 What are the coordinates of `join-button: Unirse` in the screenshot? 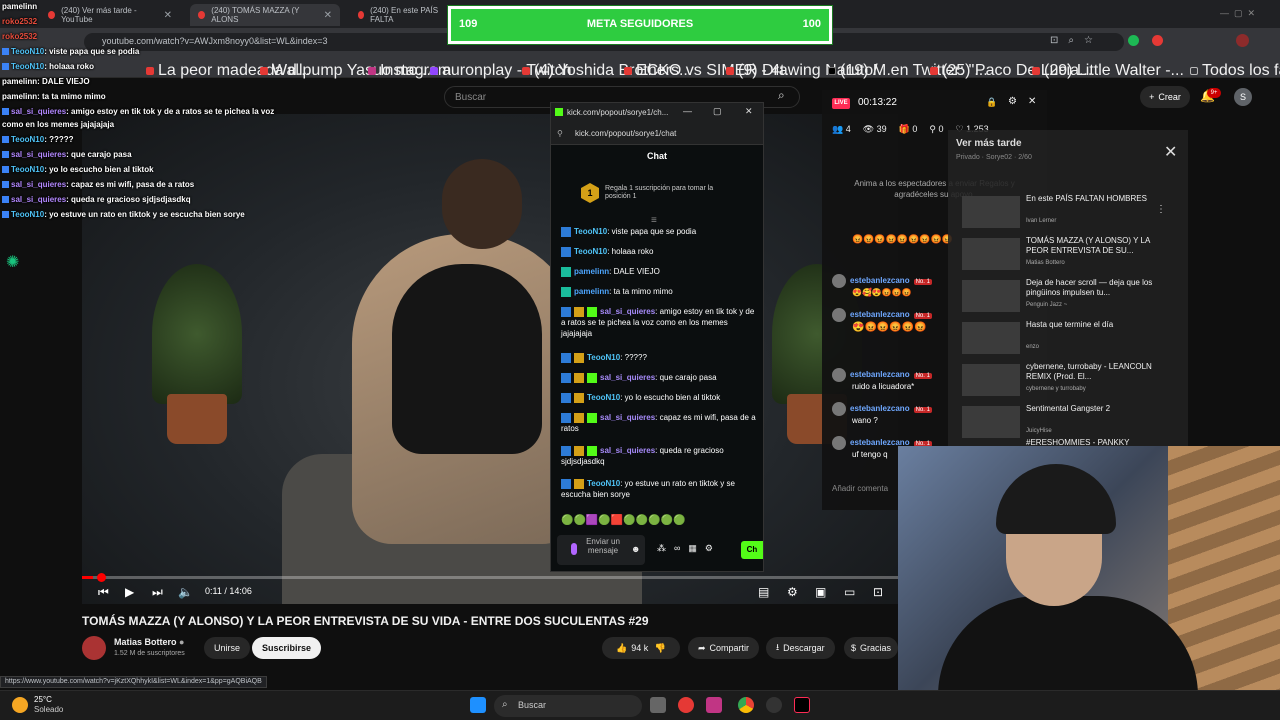 It's located at (227, 648).